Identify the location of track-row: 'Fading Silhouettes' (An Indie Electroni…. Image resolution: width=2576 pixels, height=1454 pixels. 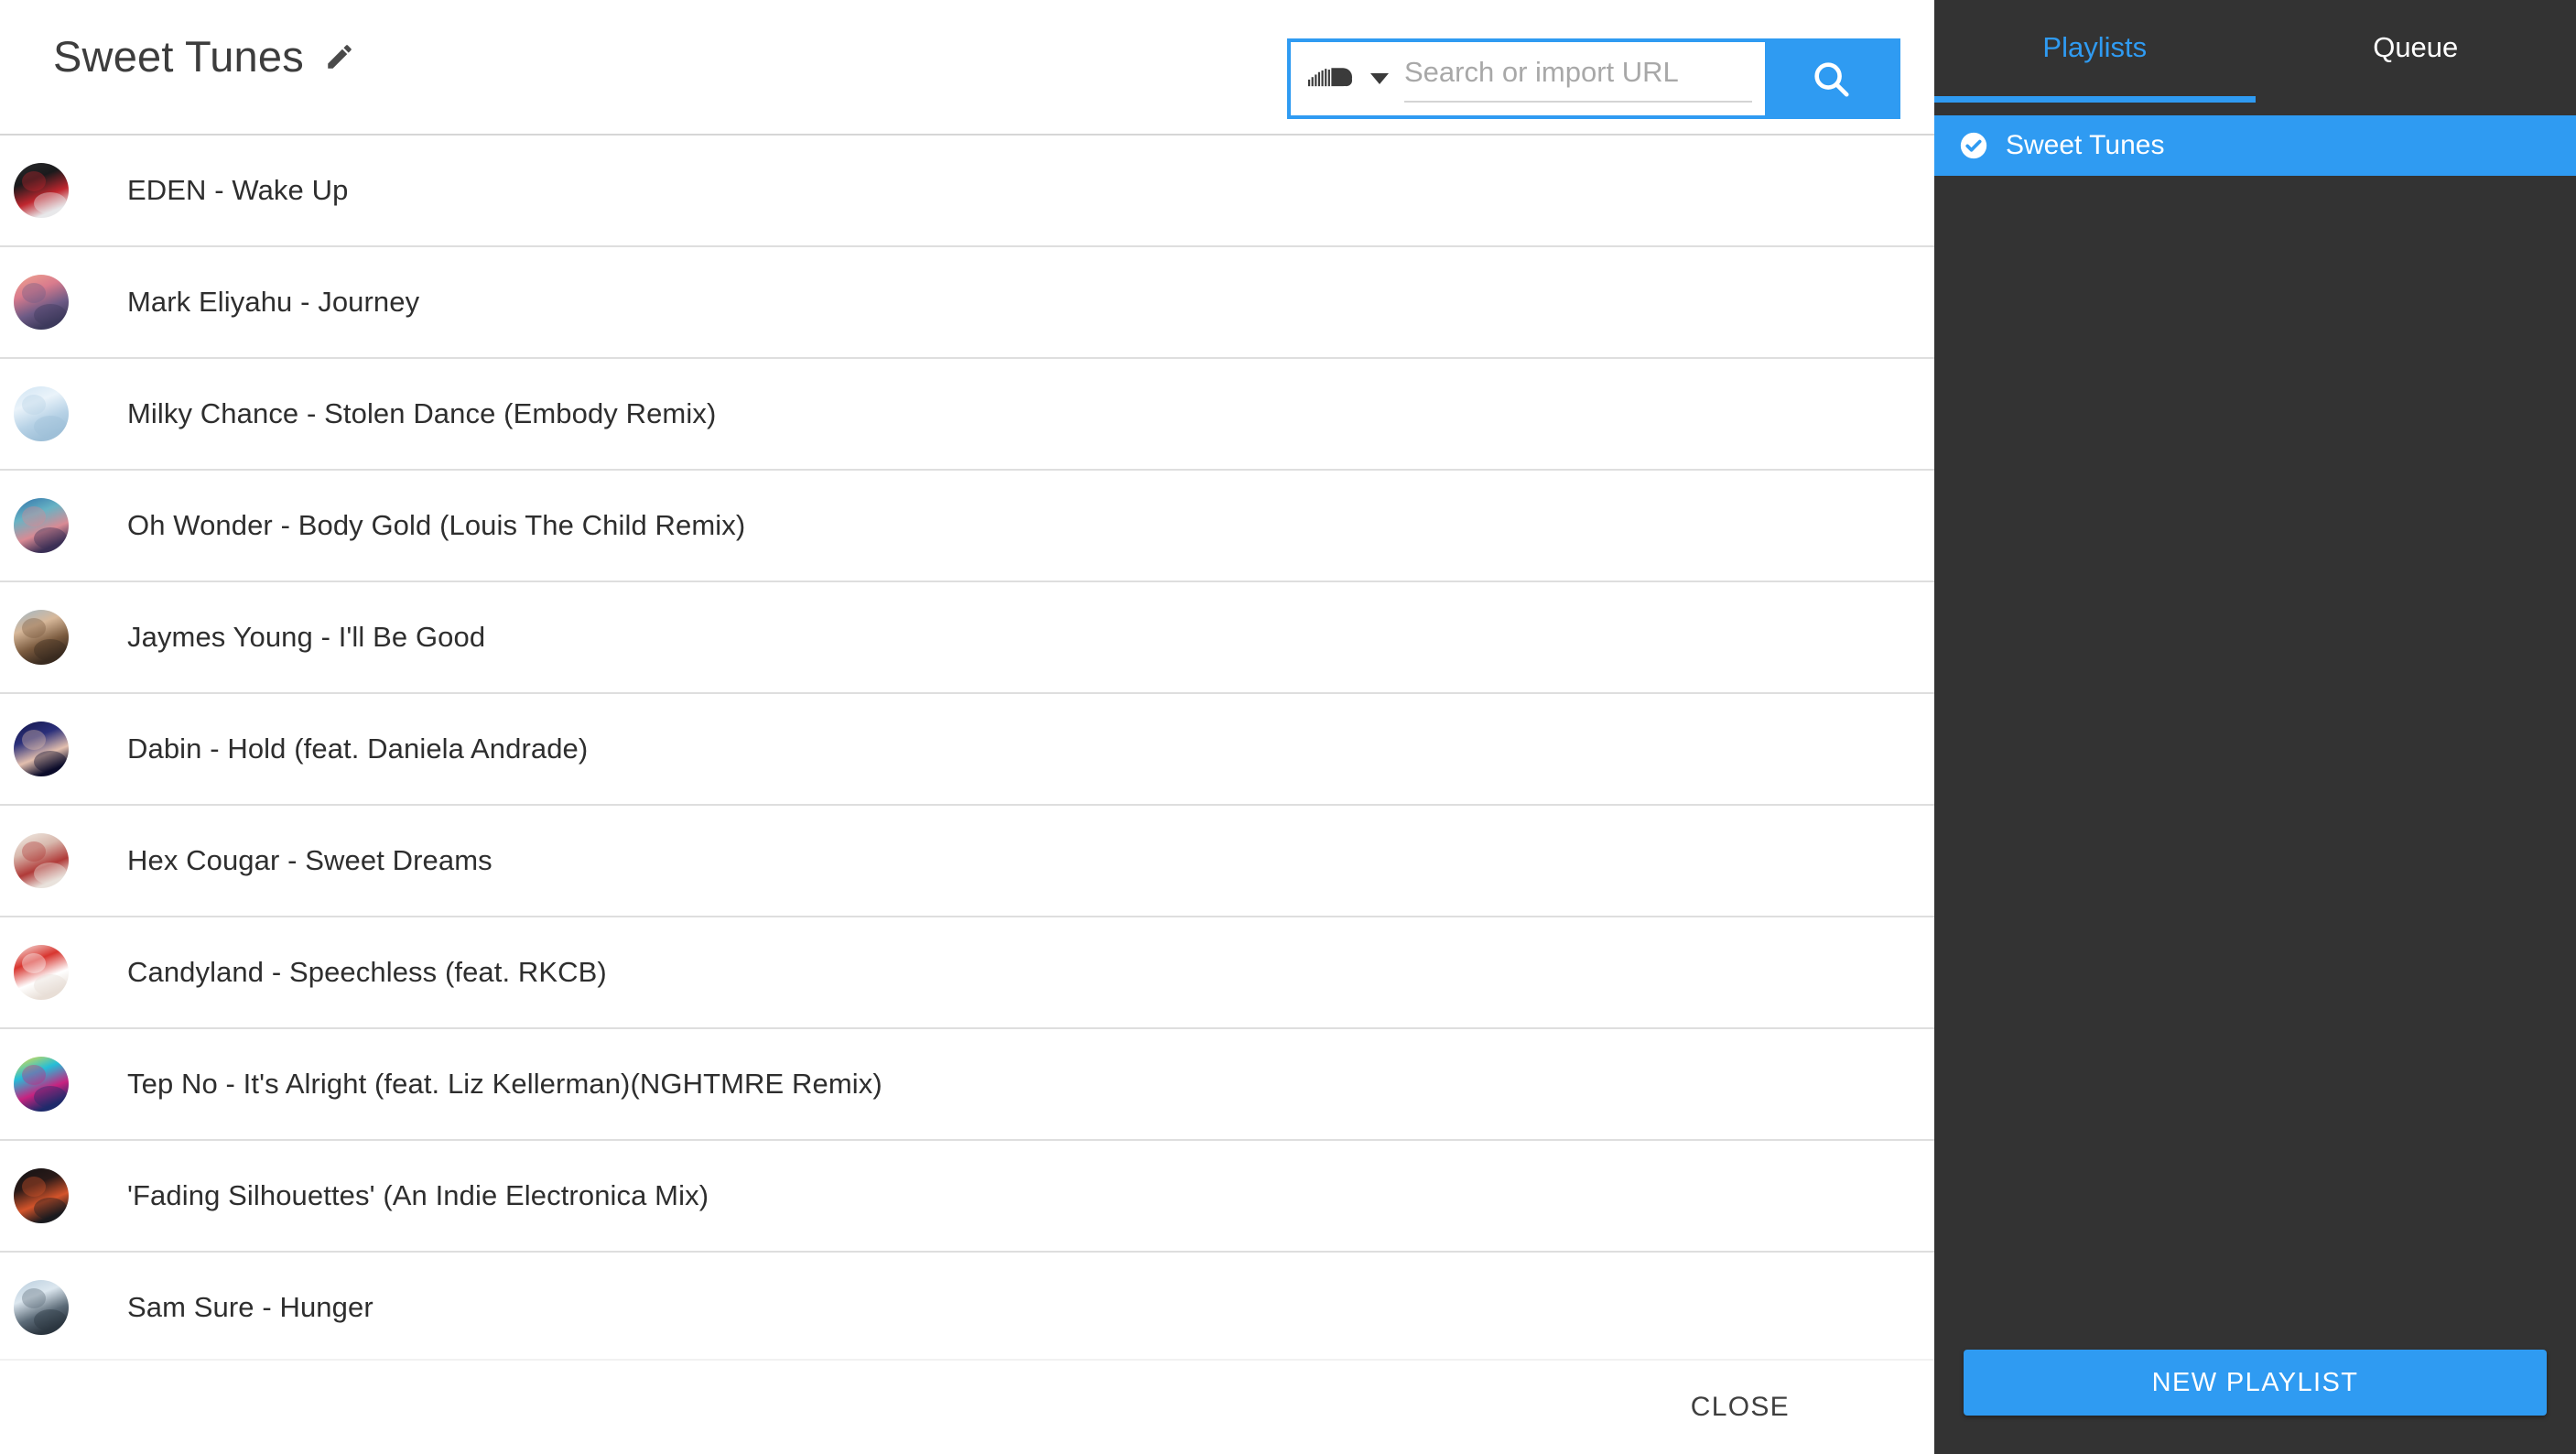
(967, 1197).